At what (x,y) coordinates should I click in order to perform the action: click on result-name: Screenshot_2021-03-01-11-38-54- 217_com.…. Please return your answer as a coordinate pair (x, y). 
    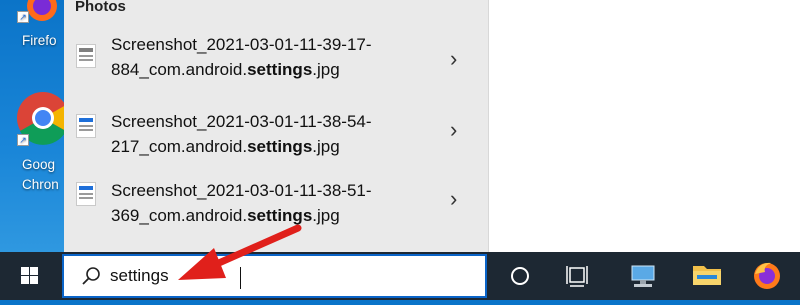
    Looking at the image, I should click on (241, 134).